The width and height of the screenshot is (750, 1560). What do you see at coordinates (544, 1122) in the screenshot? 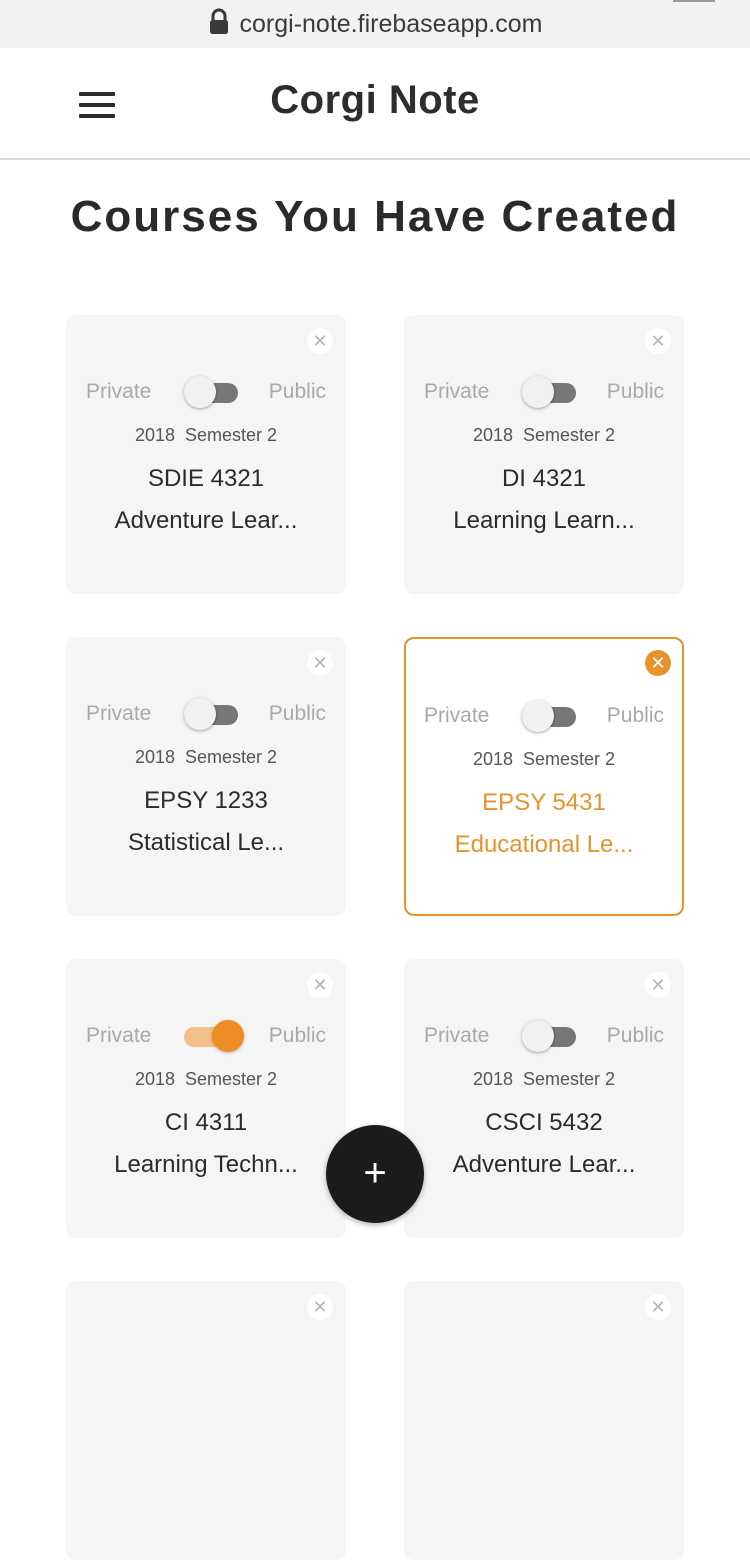
I see `course-code: CSCI 5432` at bounding box center [544, 1122].